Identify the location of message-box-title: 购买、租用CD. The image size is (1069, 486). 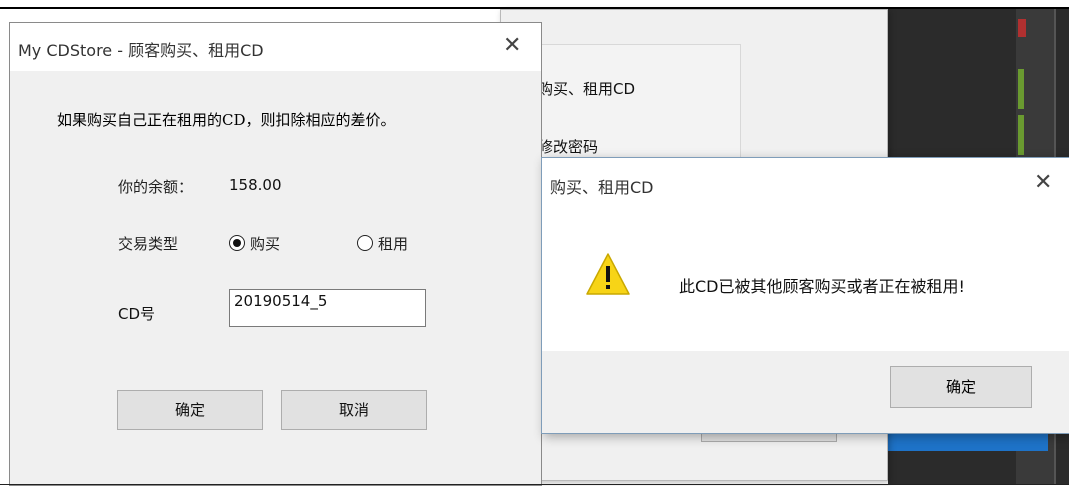
(602, 187).